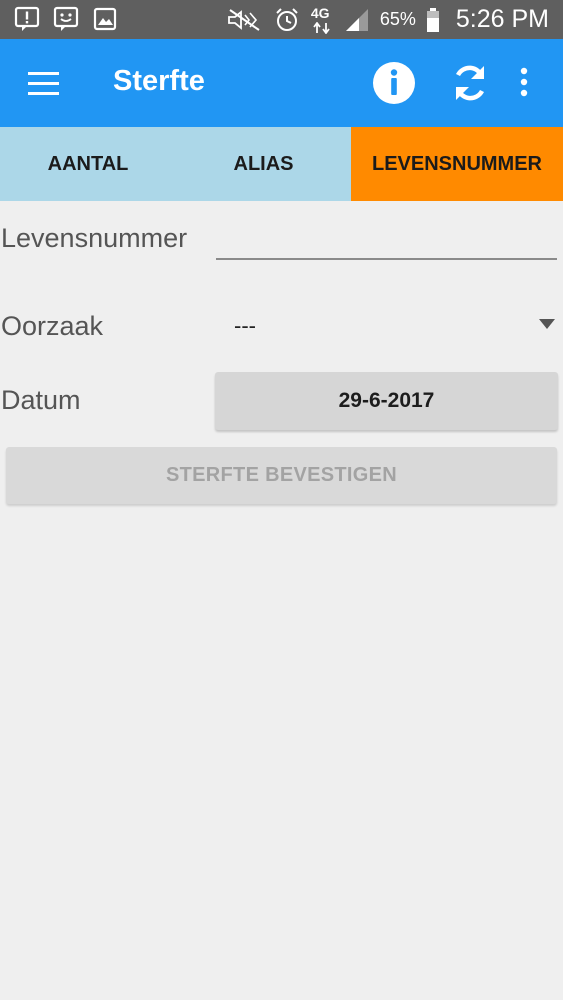 The width and height of the screenshot is (563, 1000). I want to click on app-bar: Sterfte, so click(281, 83).